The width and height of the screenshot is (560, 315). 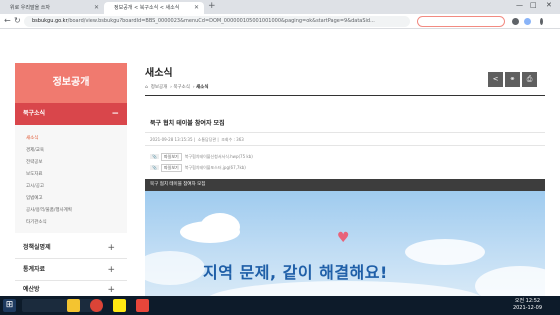 I want to click on sidebar-item: 공사/용역/물품/행사계획, so click(x=49, y=210).